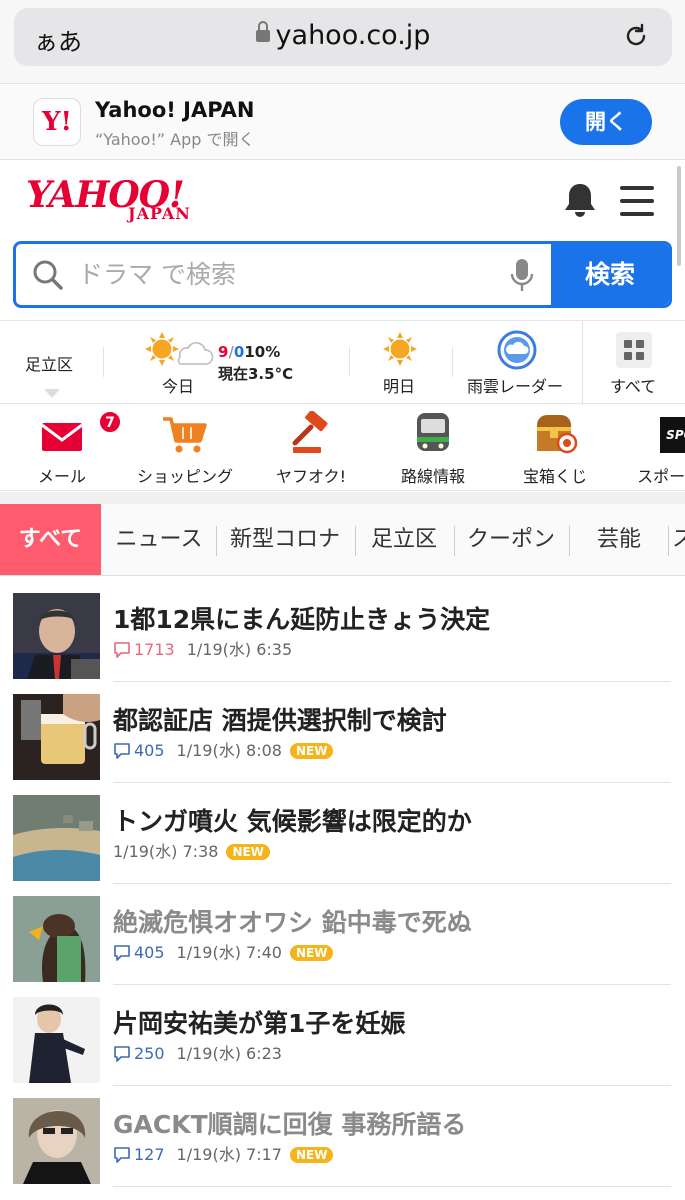 The height and width of the screenshot is (1200, 685). What do you see at coordinates (262, 352) in the screenshot?
I see `precip-chance: 10%` at bounding box center [262, 352].